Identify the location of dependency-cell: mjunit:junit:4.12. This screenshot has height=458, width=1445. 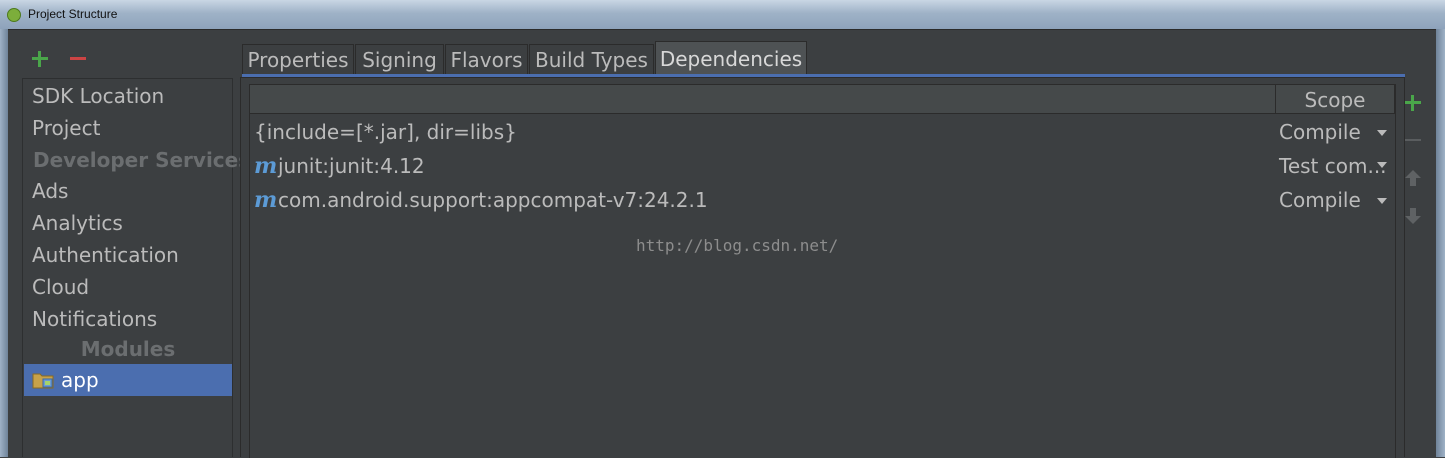
(339, 166).